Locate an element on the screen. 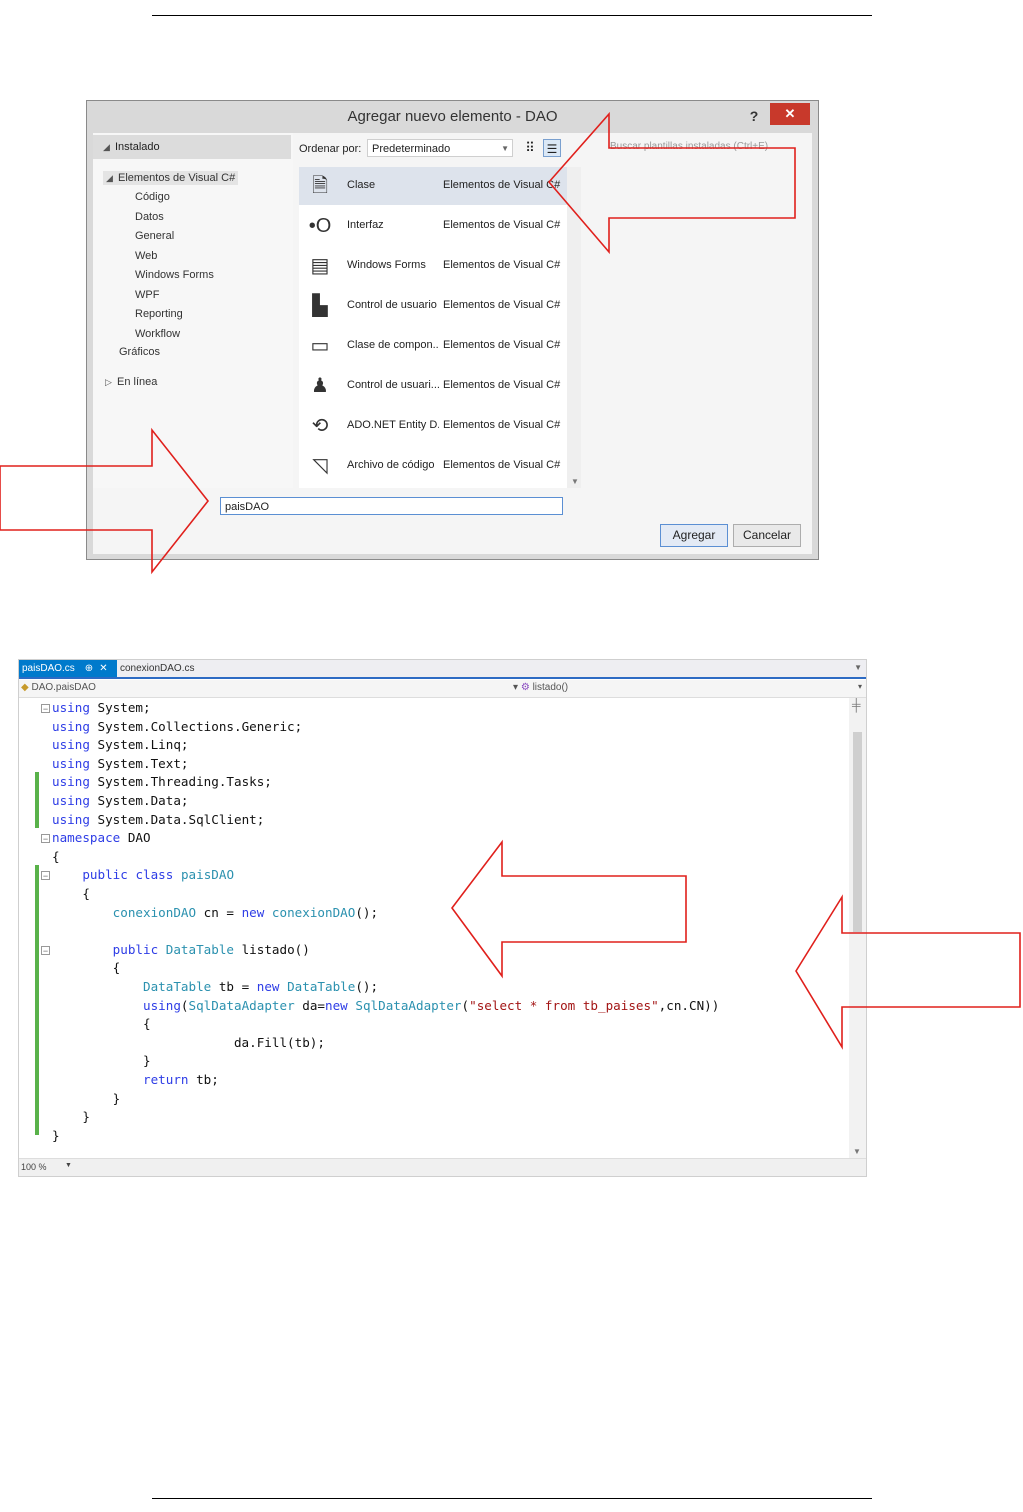 The height and width of the screenshot is (1512, 1023). template-name: Clase is located at coordinates (361, 185).